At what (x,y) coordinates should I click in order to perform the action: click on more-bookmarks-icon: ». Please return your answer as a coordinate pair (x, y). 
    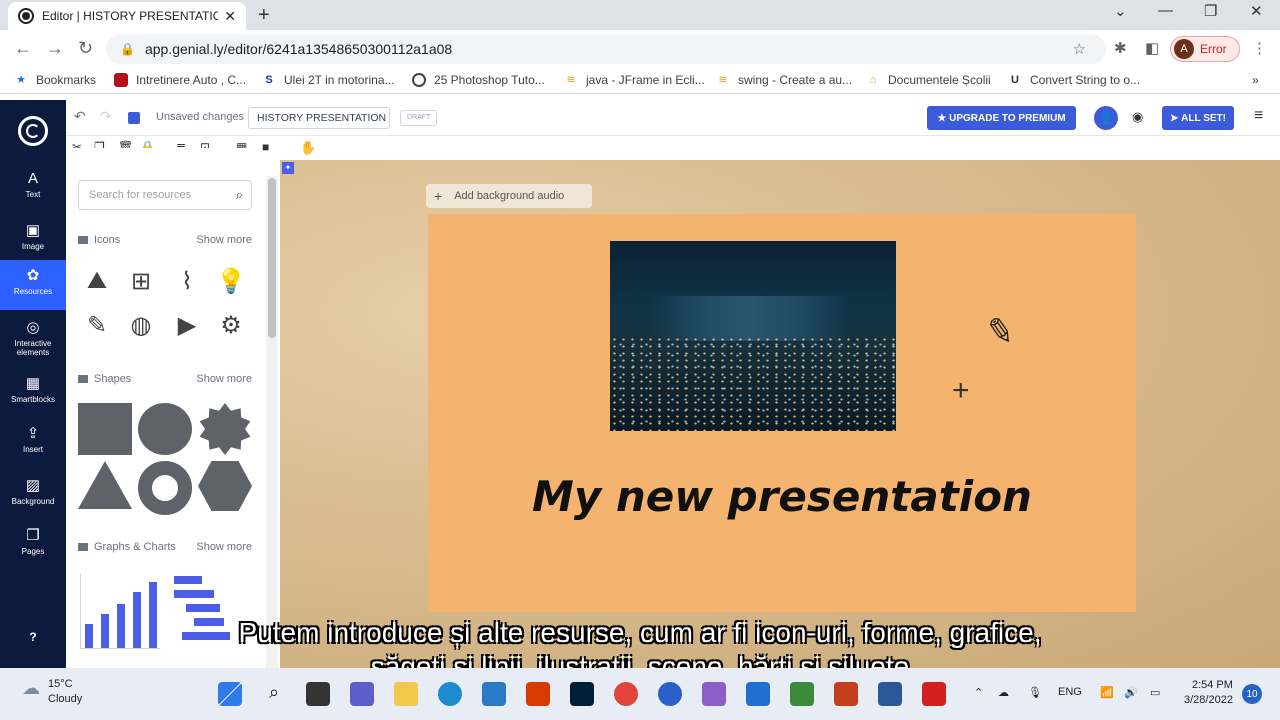
    Looking at the image, I should click on (1255, 80).